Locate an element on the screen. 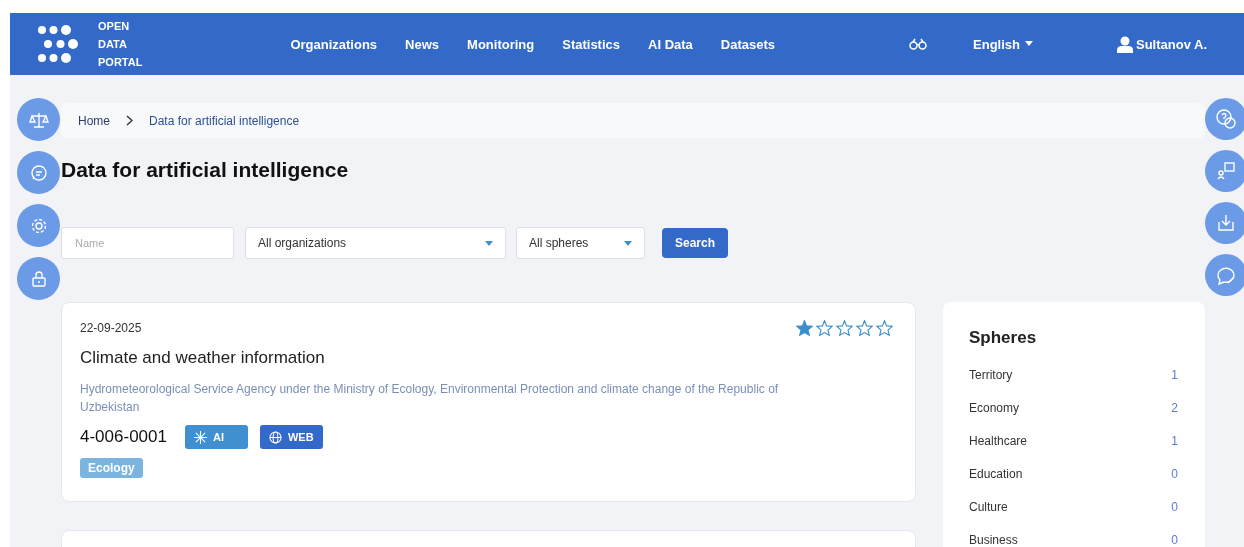 Image resolution: width=1244 pixels, height=547 pixels. nav-link: News is located at coordinates (422, 44).